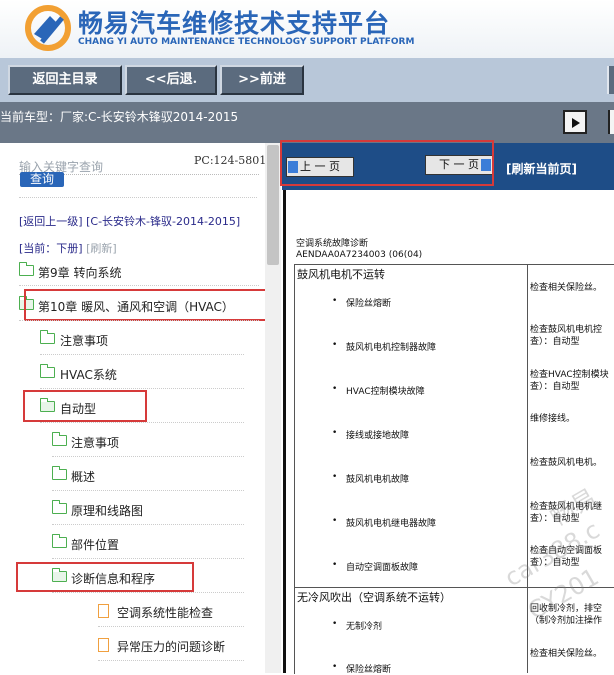  I want to click on app-title: 畅易汽车维修技术支持平台, so click(234, 23).